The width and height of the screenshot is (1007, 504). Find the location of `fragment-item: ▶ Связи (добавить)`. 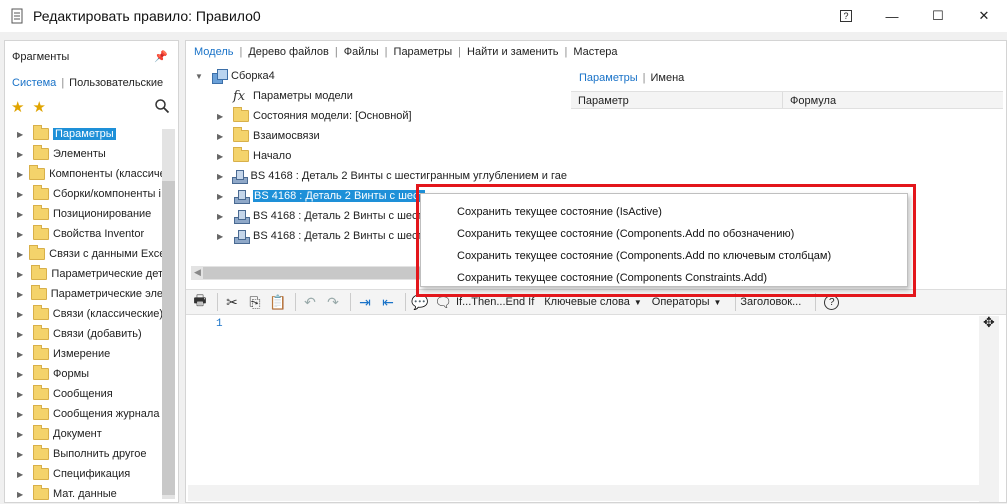

fragment-item: ▶ Связи (добавить) is located at coordinates (84, 334).